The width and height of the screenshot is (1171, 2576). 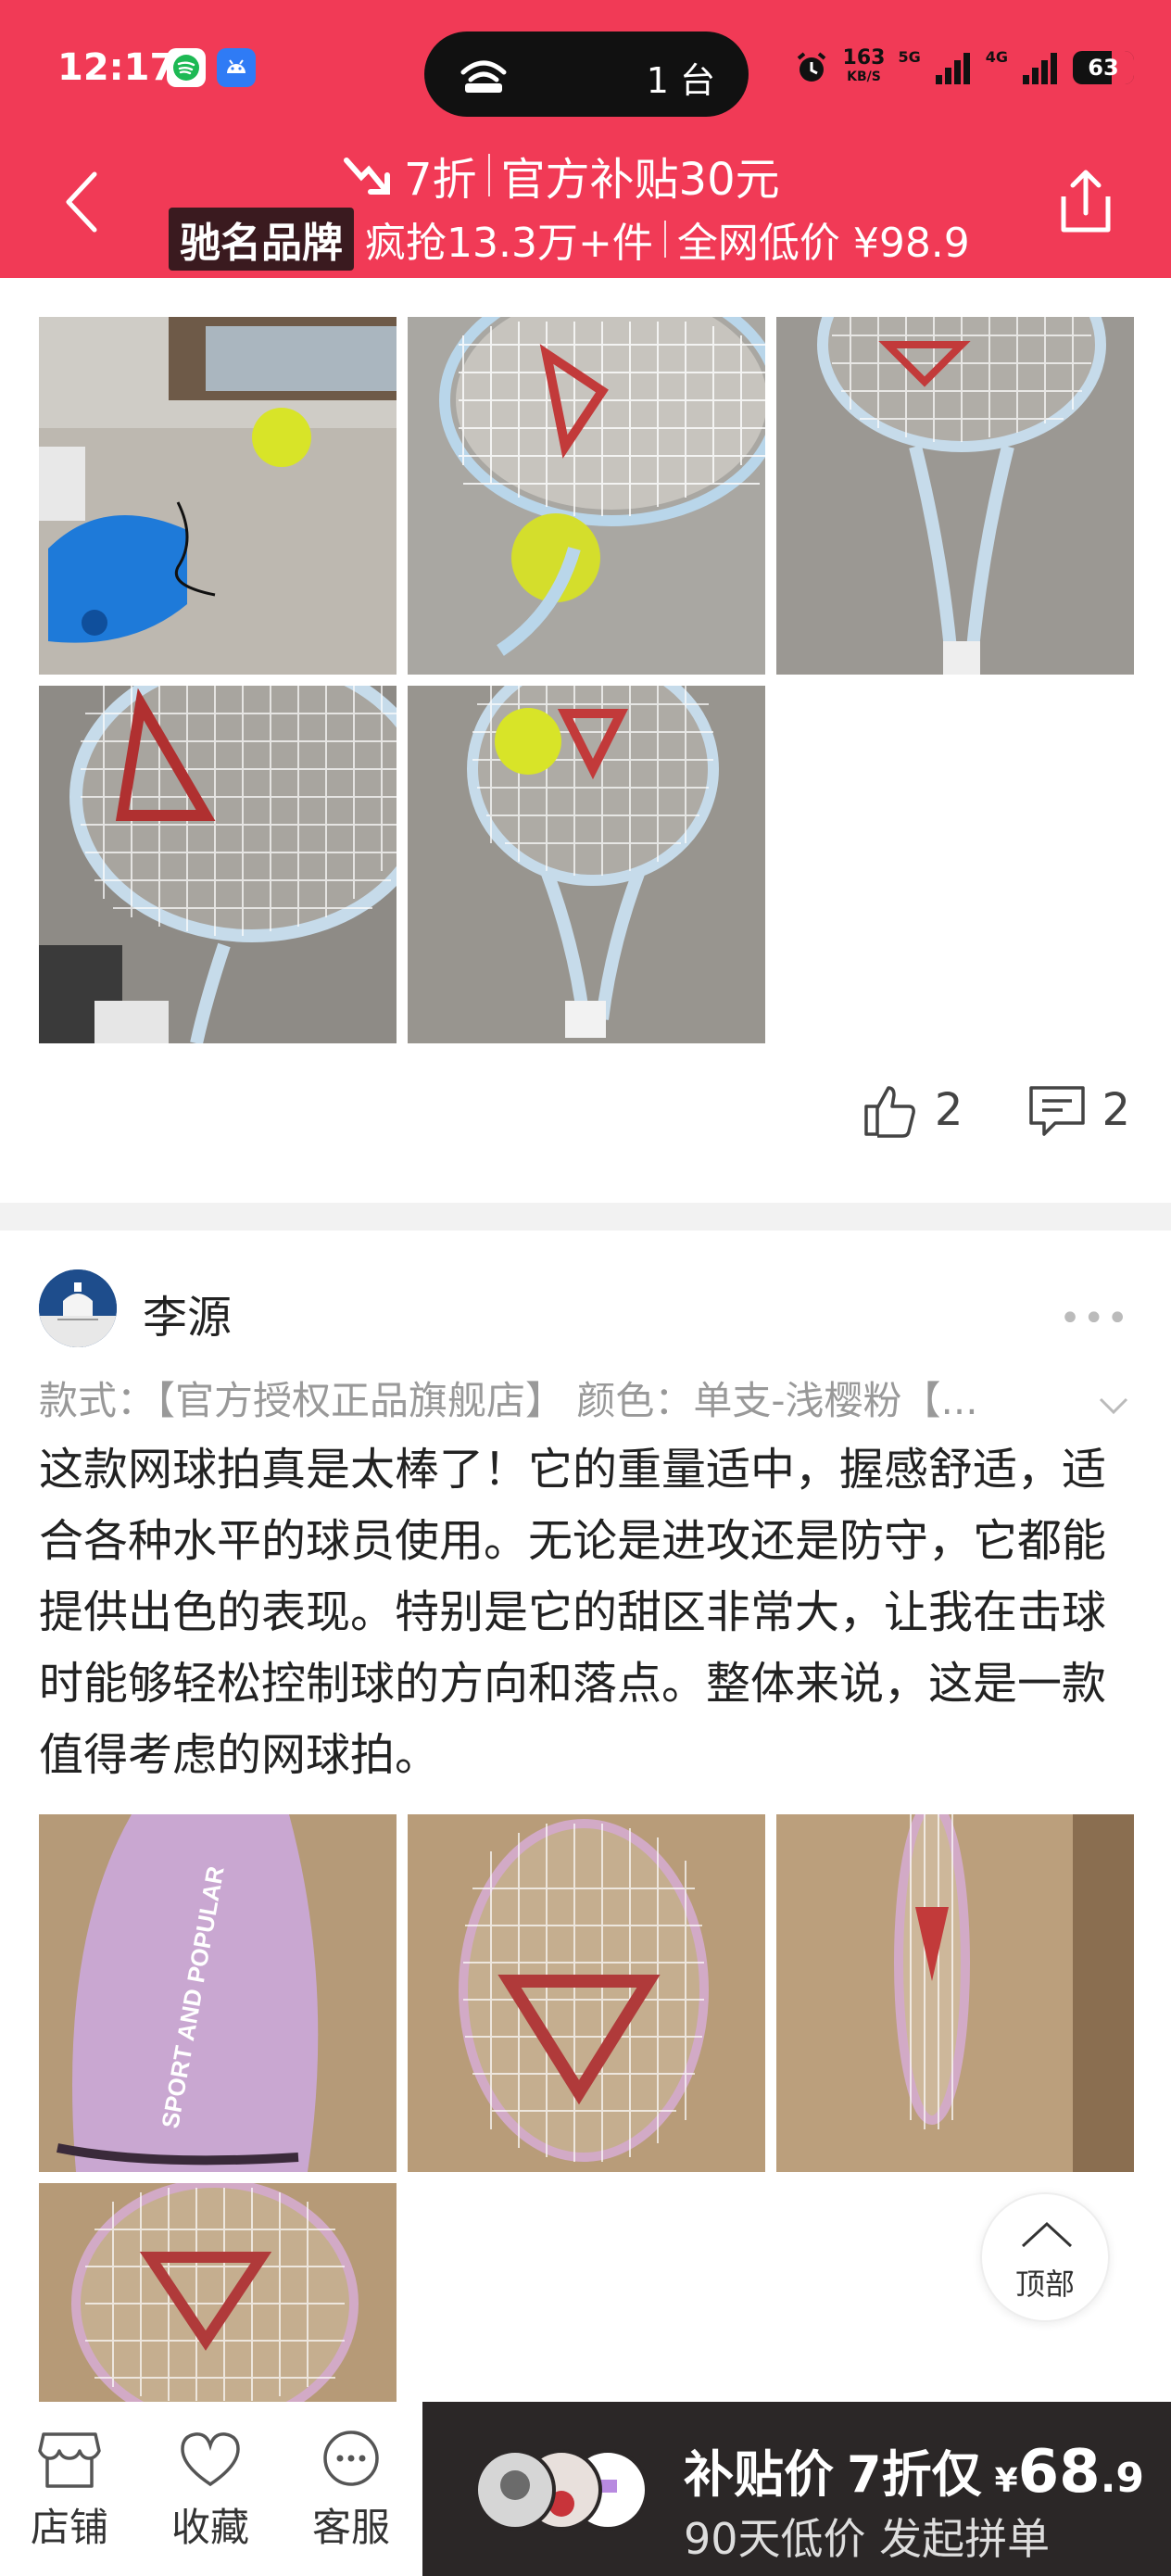 What do you see at coordinates (864, 65) in the screenshot?
I see `net-speed: 163 KB/S` at bounding box center [864, 65].